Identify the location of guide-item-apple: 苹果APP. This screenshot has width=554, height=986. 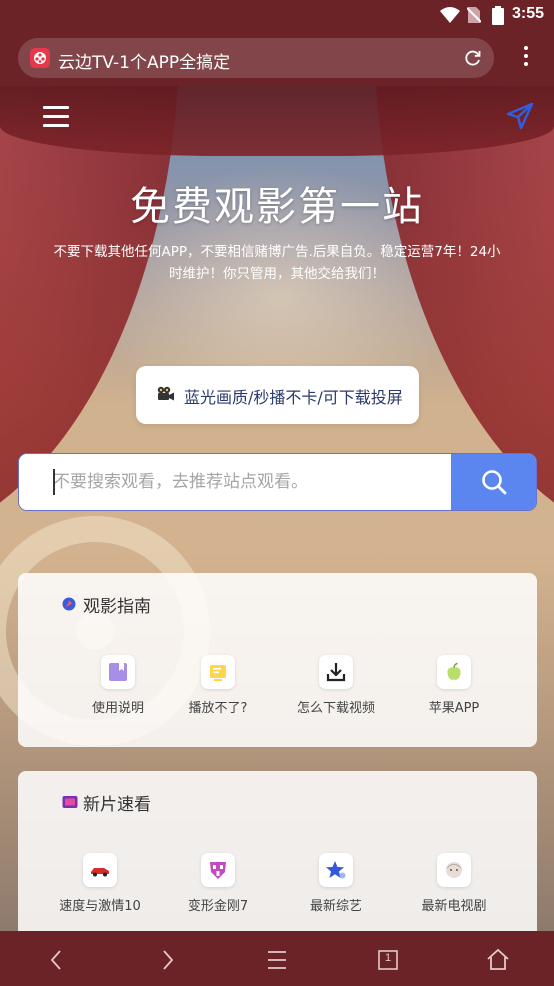
(454, 685).